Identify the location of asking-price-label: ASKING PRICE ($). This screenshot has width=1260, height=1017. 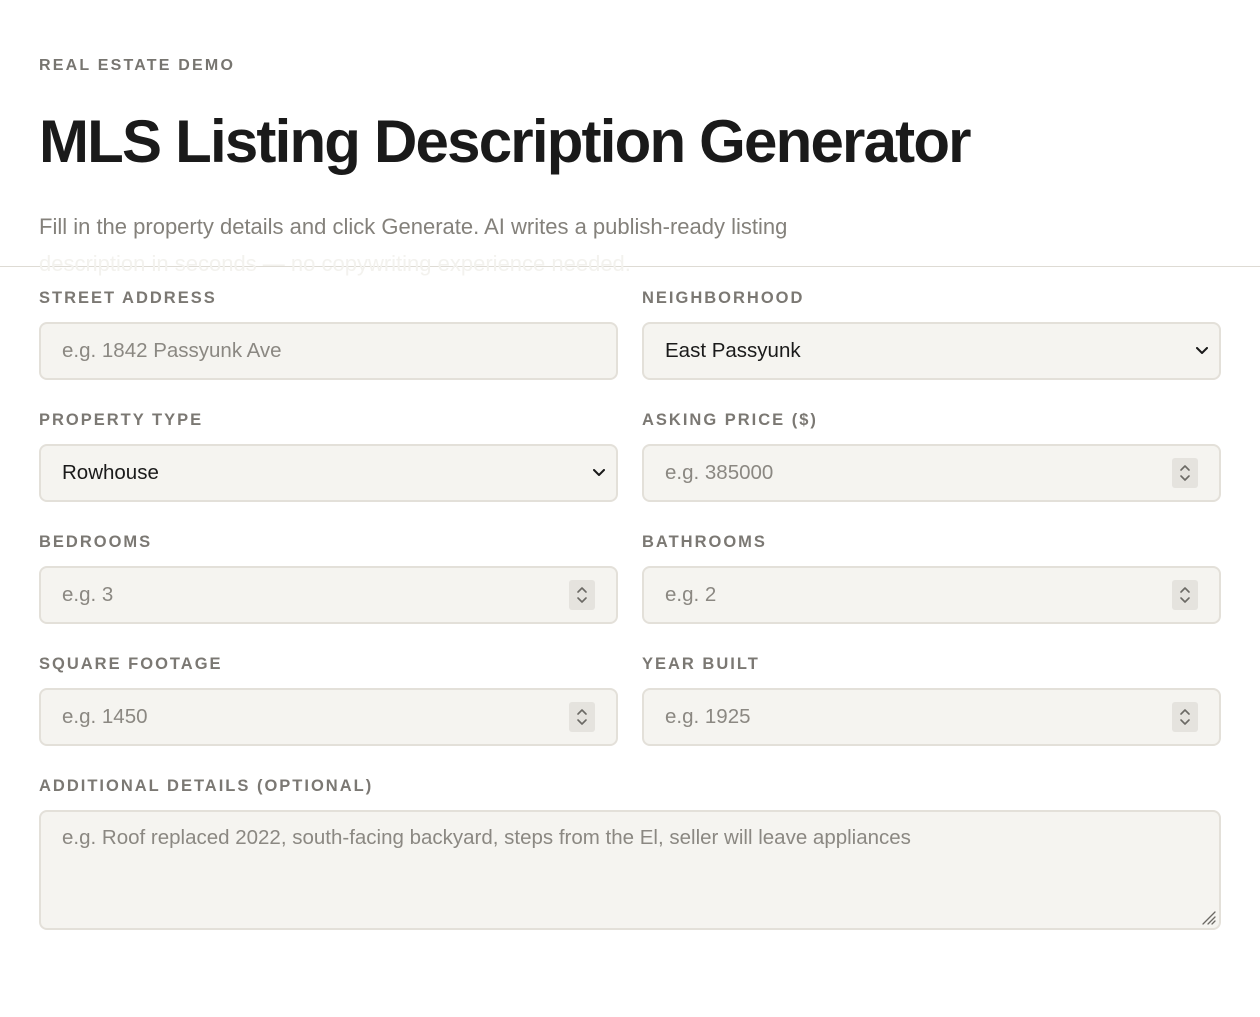
(730, 420).